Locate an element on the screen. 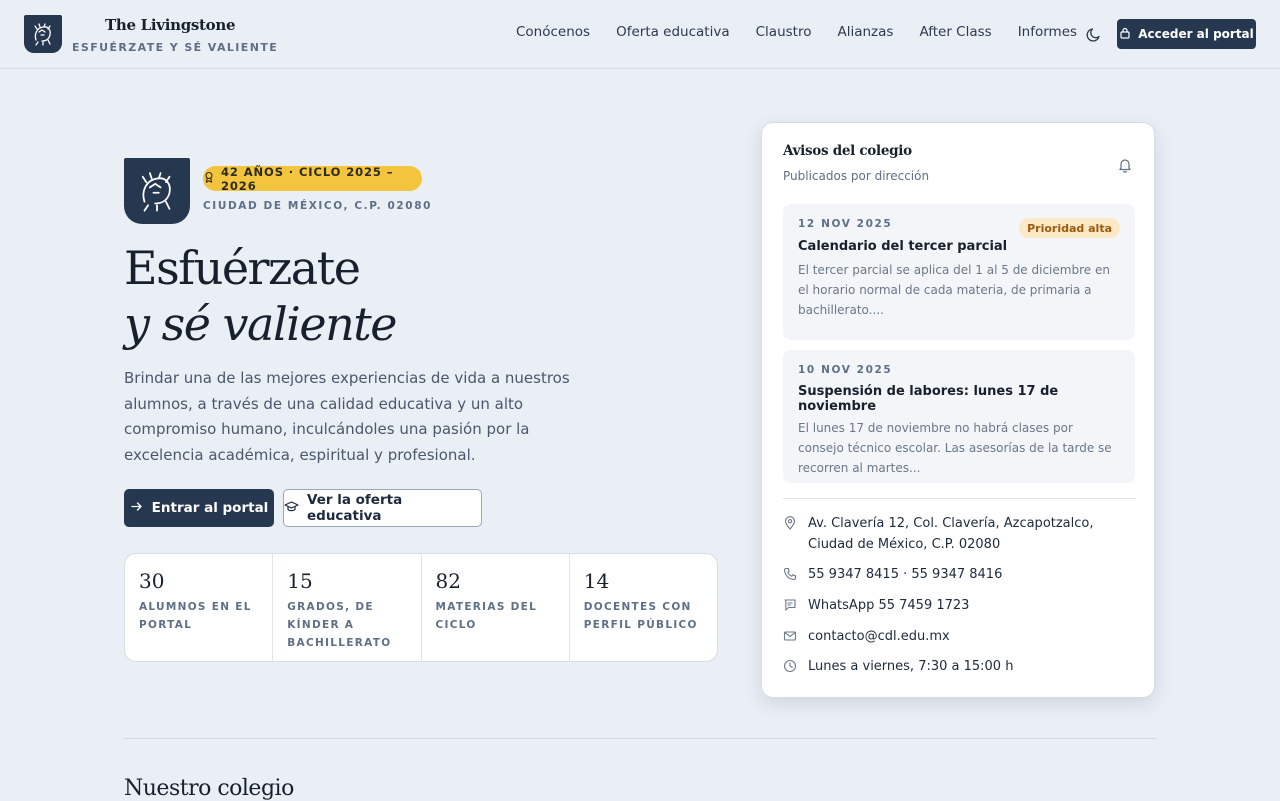 The height and width of the screenshot is (801, 1280). priority-badge: Prioridad alta is located at coordinates (1069, 228).